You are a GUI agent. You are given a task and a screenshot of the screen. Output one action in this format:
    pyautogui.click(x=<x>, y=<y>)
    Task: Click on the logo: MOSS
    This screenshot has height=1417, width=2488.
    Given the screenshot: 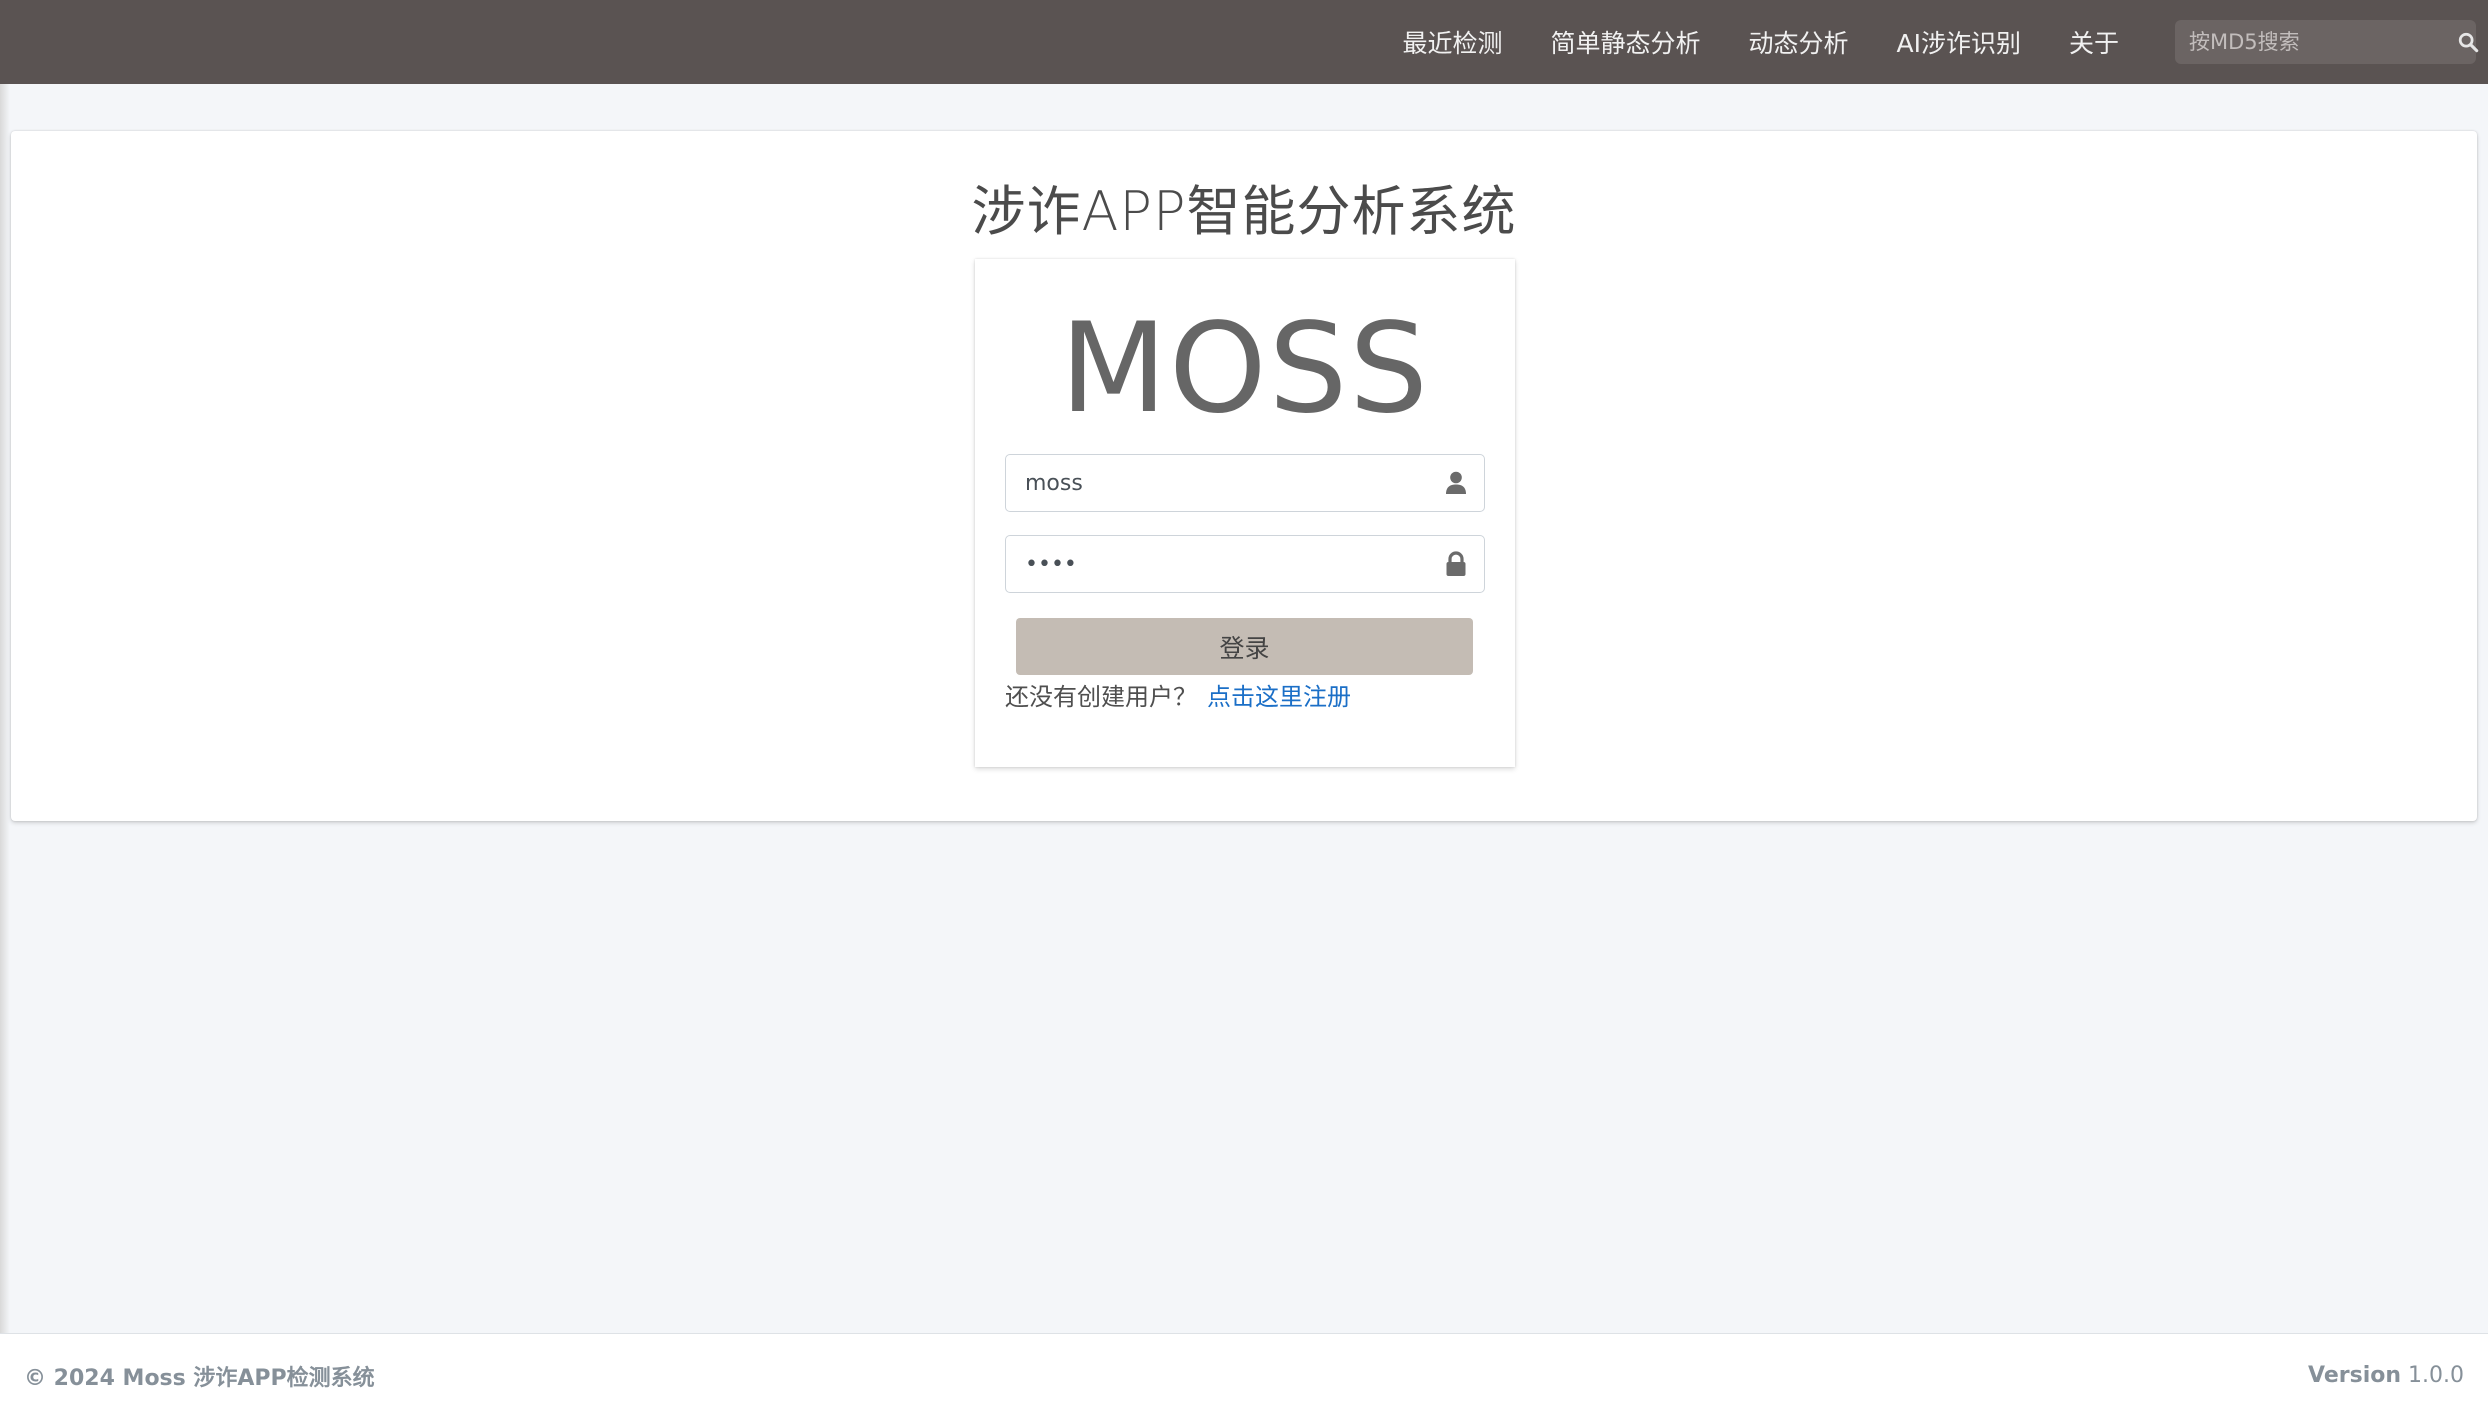 What is the action you would take?
    pyautogui.click(x=1244, y=369)
    